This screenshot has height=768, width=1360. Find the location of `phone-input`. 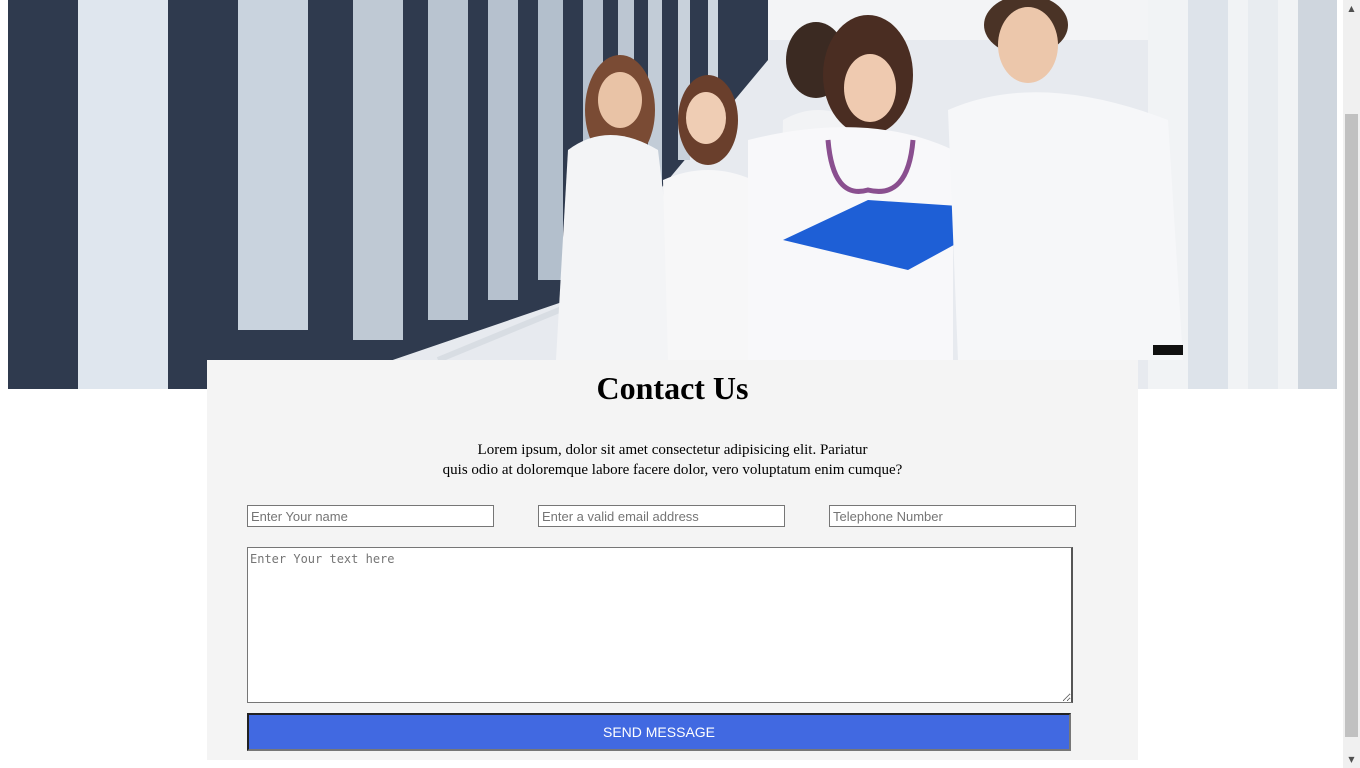

phone-input is located at coordinates (952, 516).